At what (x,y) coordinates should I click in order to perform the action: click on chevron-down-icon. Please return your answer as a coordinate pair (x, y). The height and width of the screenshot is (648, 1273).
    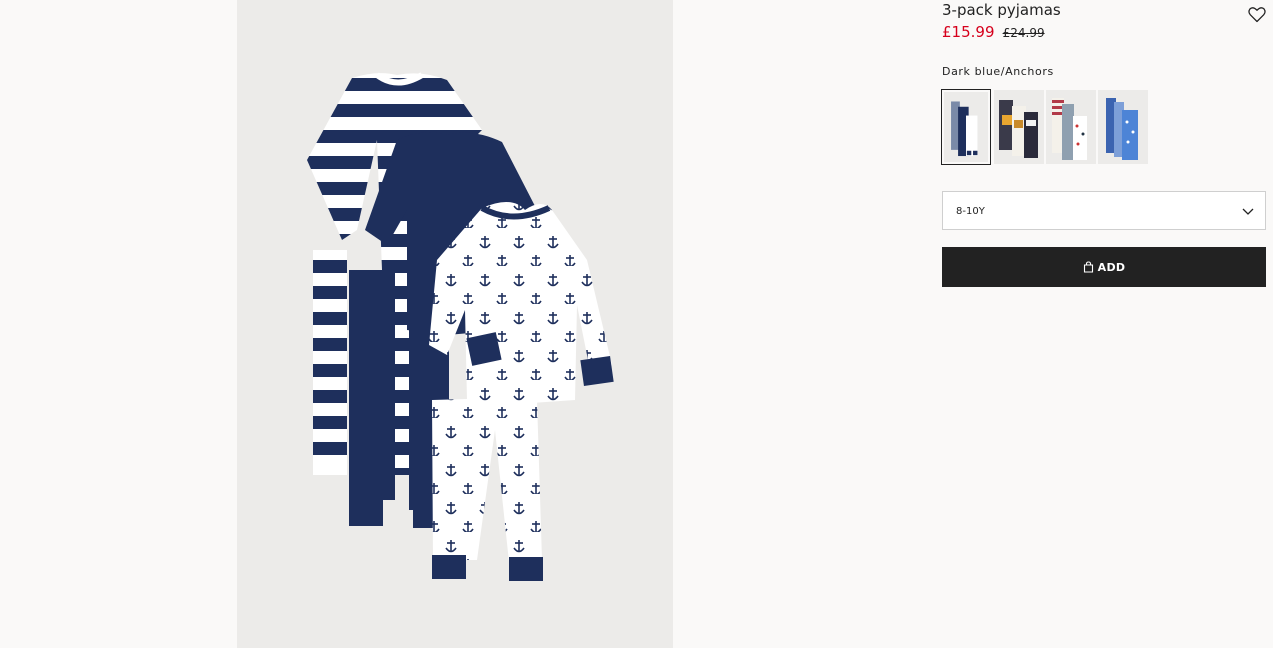
    Looking at the image, I should click on (1248, 211).